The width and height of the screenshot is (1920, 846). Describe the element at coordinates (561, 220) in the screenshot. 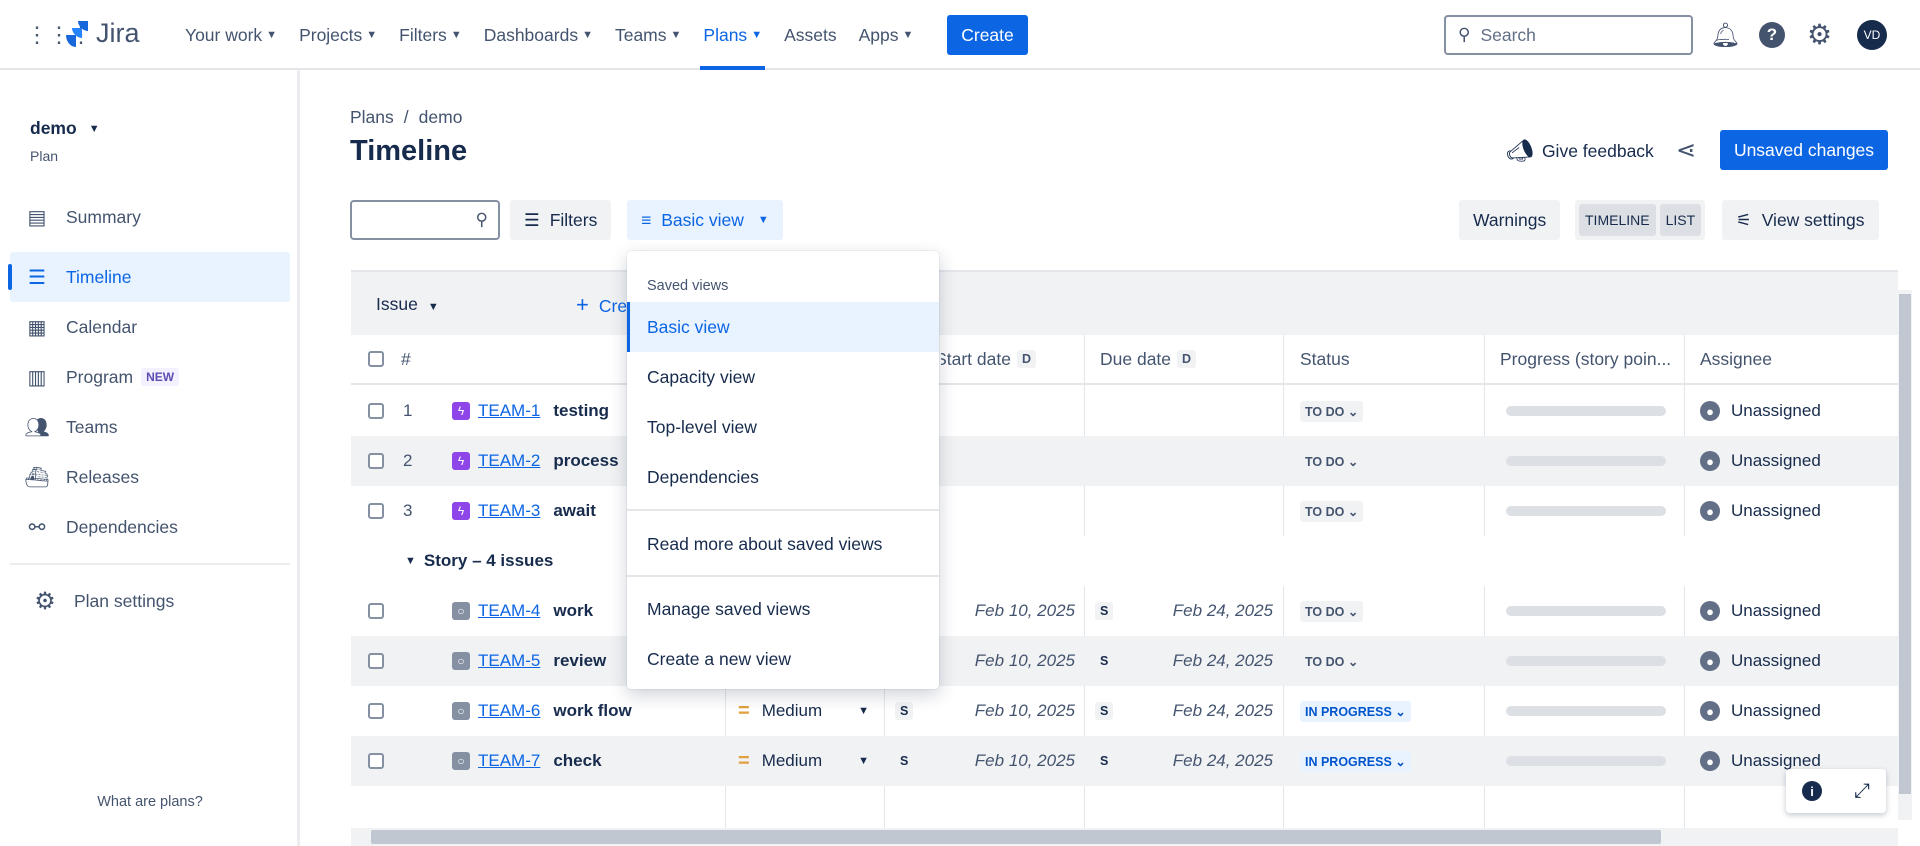

I see `filters-button: ☰ Filters` at that location.